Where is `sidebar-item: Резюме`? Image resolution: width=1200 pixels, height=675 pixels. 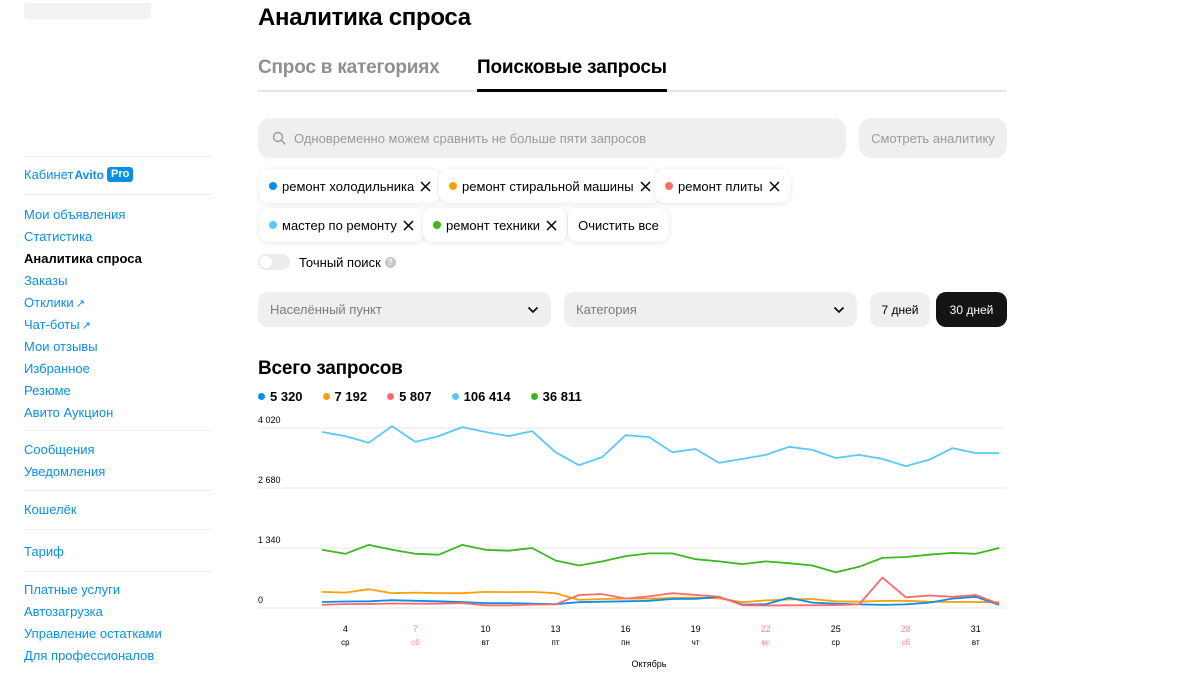
sidebar-item: Резюме is located at coordinates (47, 391).